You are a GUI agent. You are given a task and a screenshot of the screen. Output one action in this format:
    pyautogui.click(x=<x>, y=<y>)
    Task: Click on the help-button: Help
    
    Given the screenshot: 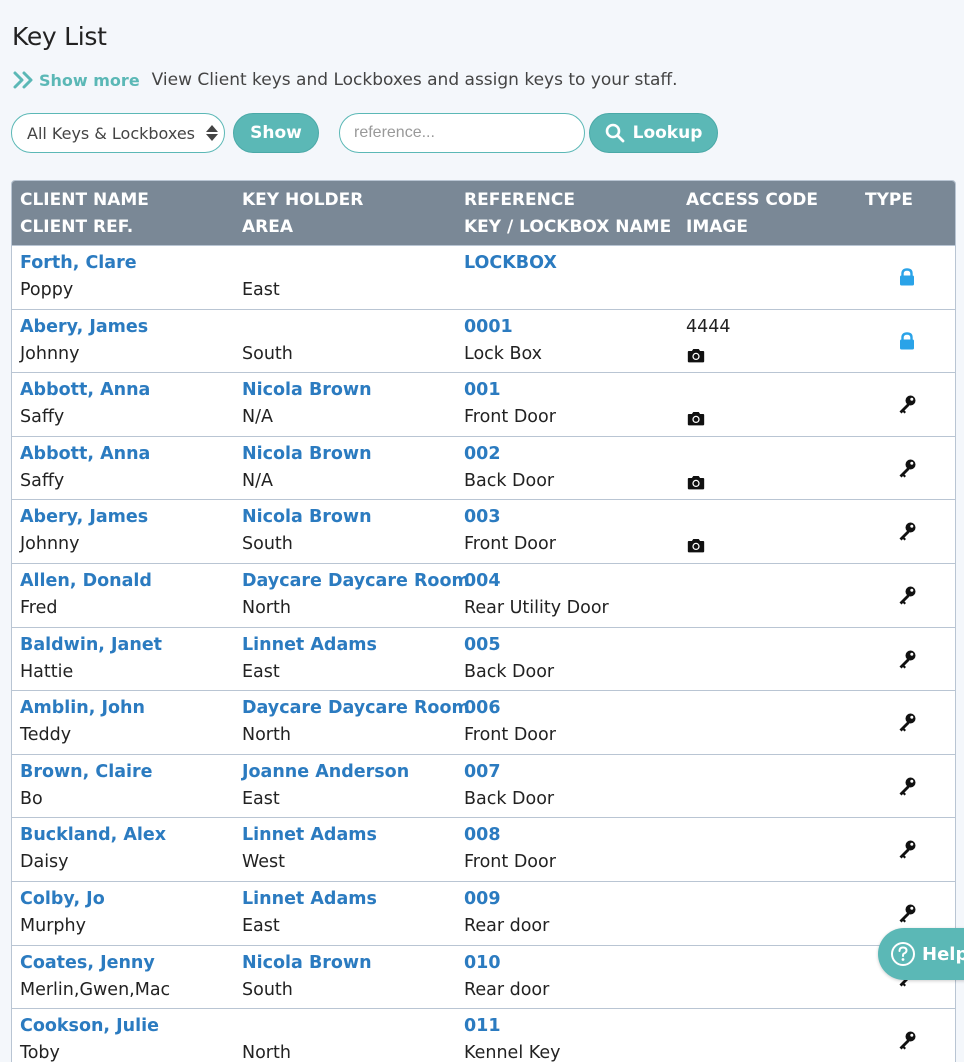 What is the action you would take?
    pyautogui.click(x=921, y=954)
    